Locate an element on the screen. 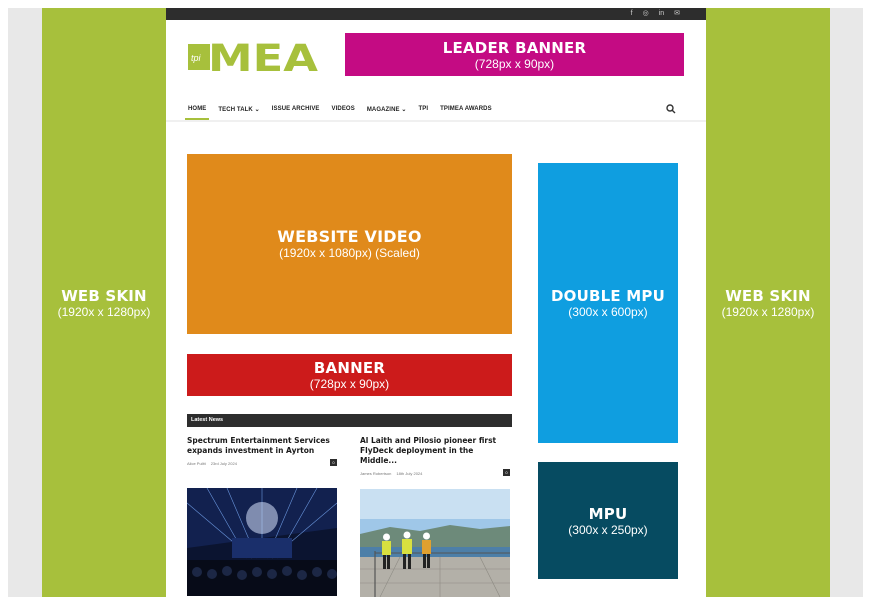 This screenshot has width=870, height=597. email-icon: ✉ is located at coordinates (677, 14).